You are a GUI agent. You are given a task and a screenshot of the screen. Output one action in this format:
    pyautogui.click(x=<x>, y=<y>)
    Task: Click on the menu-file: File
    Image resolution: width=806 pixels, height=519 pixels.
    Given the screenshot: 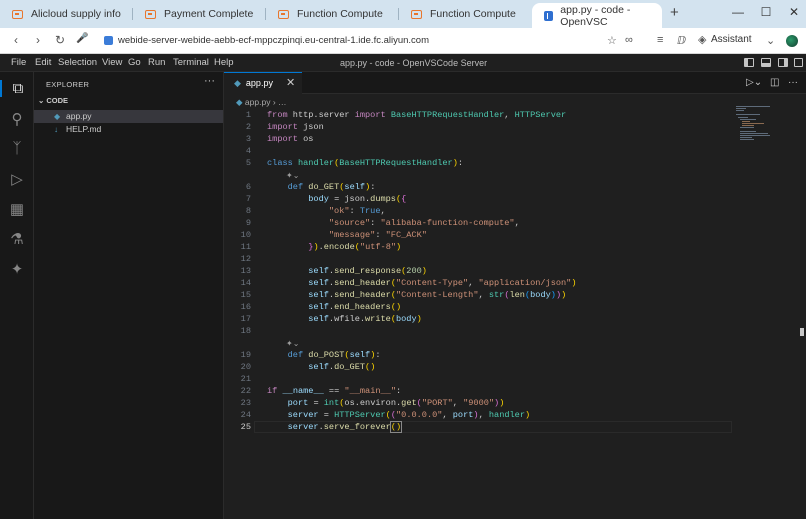 What is the action you would take?
    pyautogui.click(x=18, y=62)
    